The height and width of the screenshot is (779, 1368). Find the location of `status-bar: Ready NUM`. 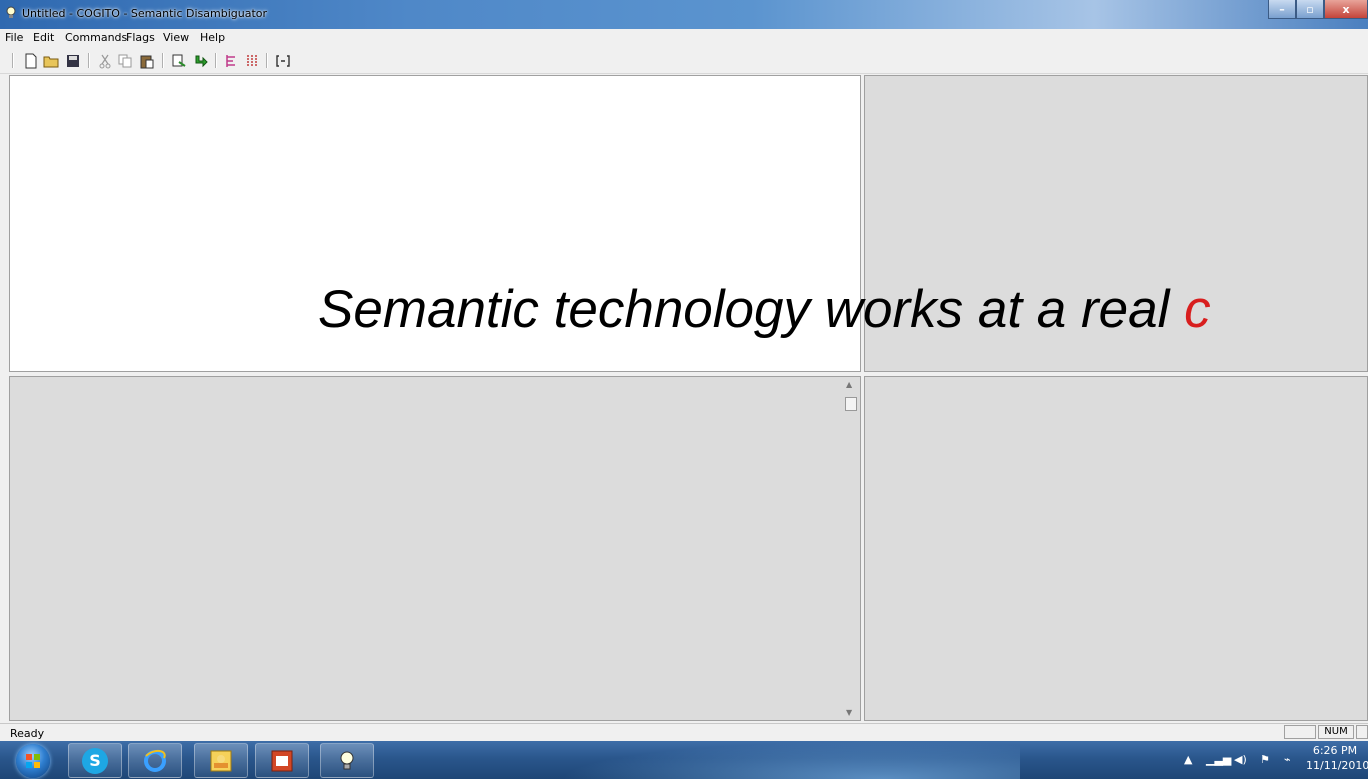

status-bar: Ready NUM is located at coordinates (684, 732).